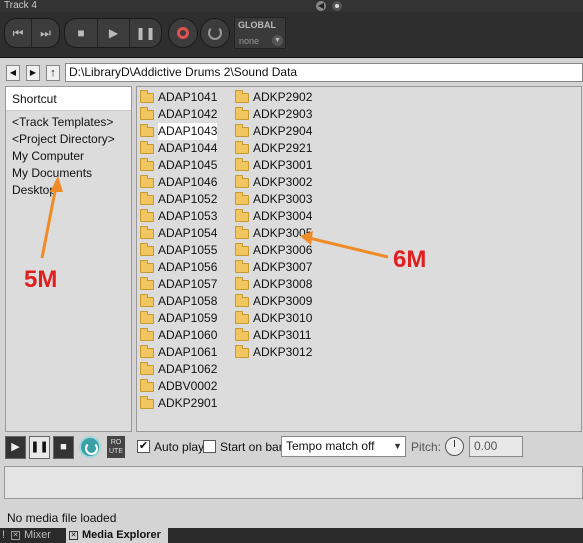 The width and height of the screenshot is (583, 543). I want to click on arrowhead-left-icon, so click(56, 184).